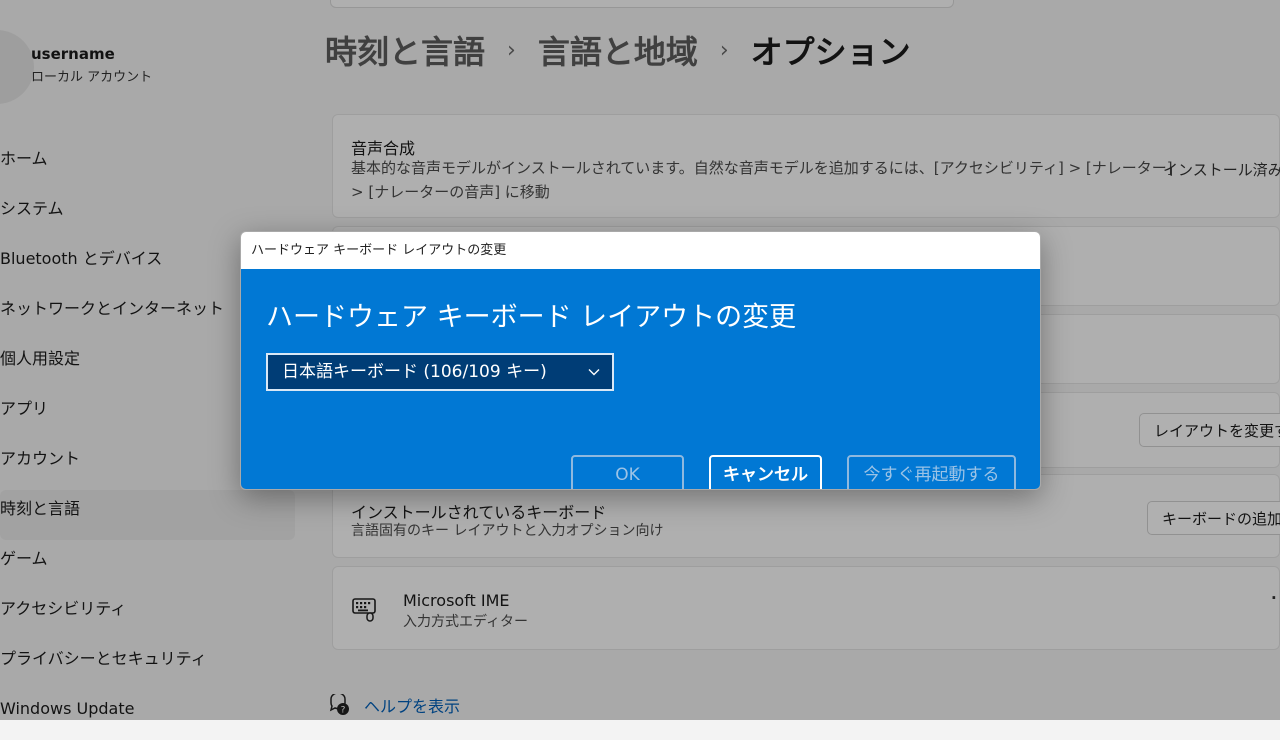  Describe the element at coordinates (765, 472) in the screenshot. I see `cancel-button: キャンセル` at that location.